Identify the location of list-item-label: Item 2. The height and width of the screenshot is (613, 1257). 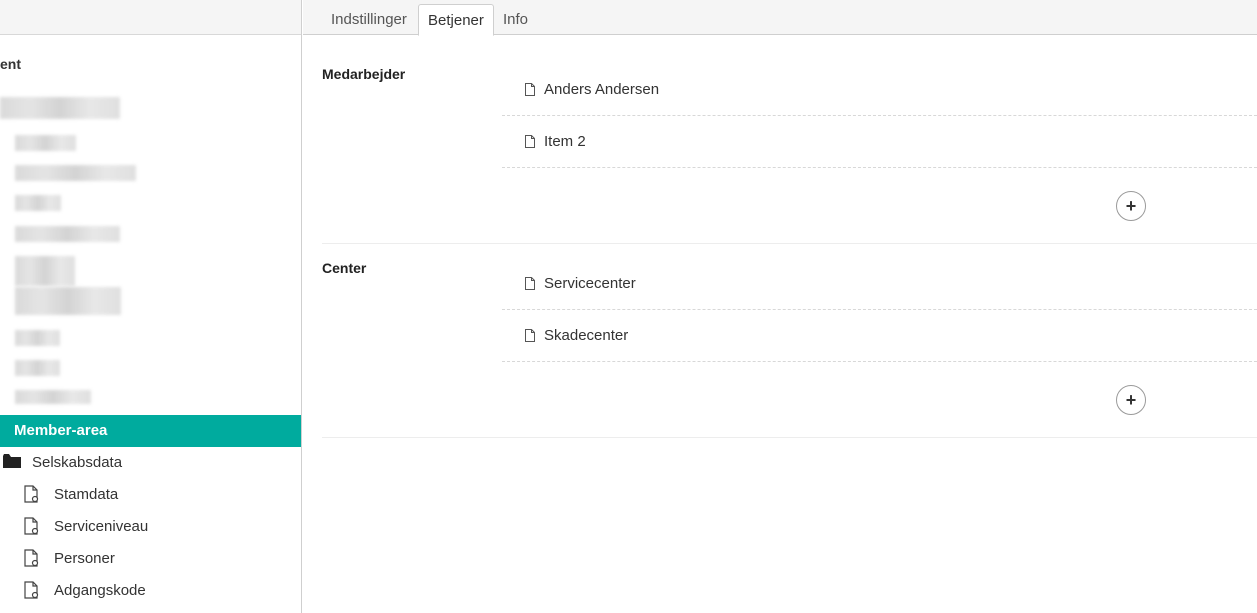
(565, 141).